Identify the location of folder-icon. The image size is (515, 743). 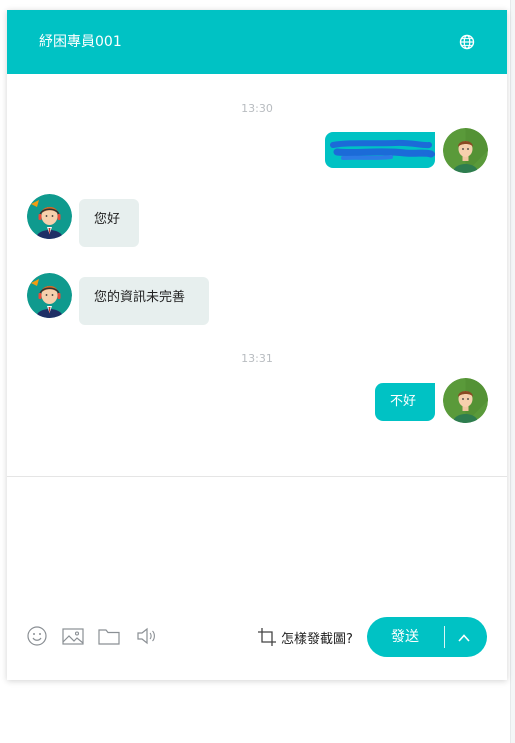
(109, 637).